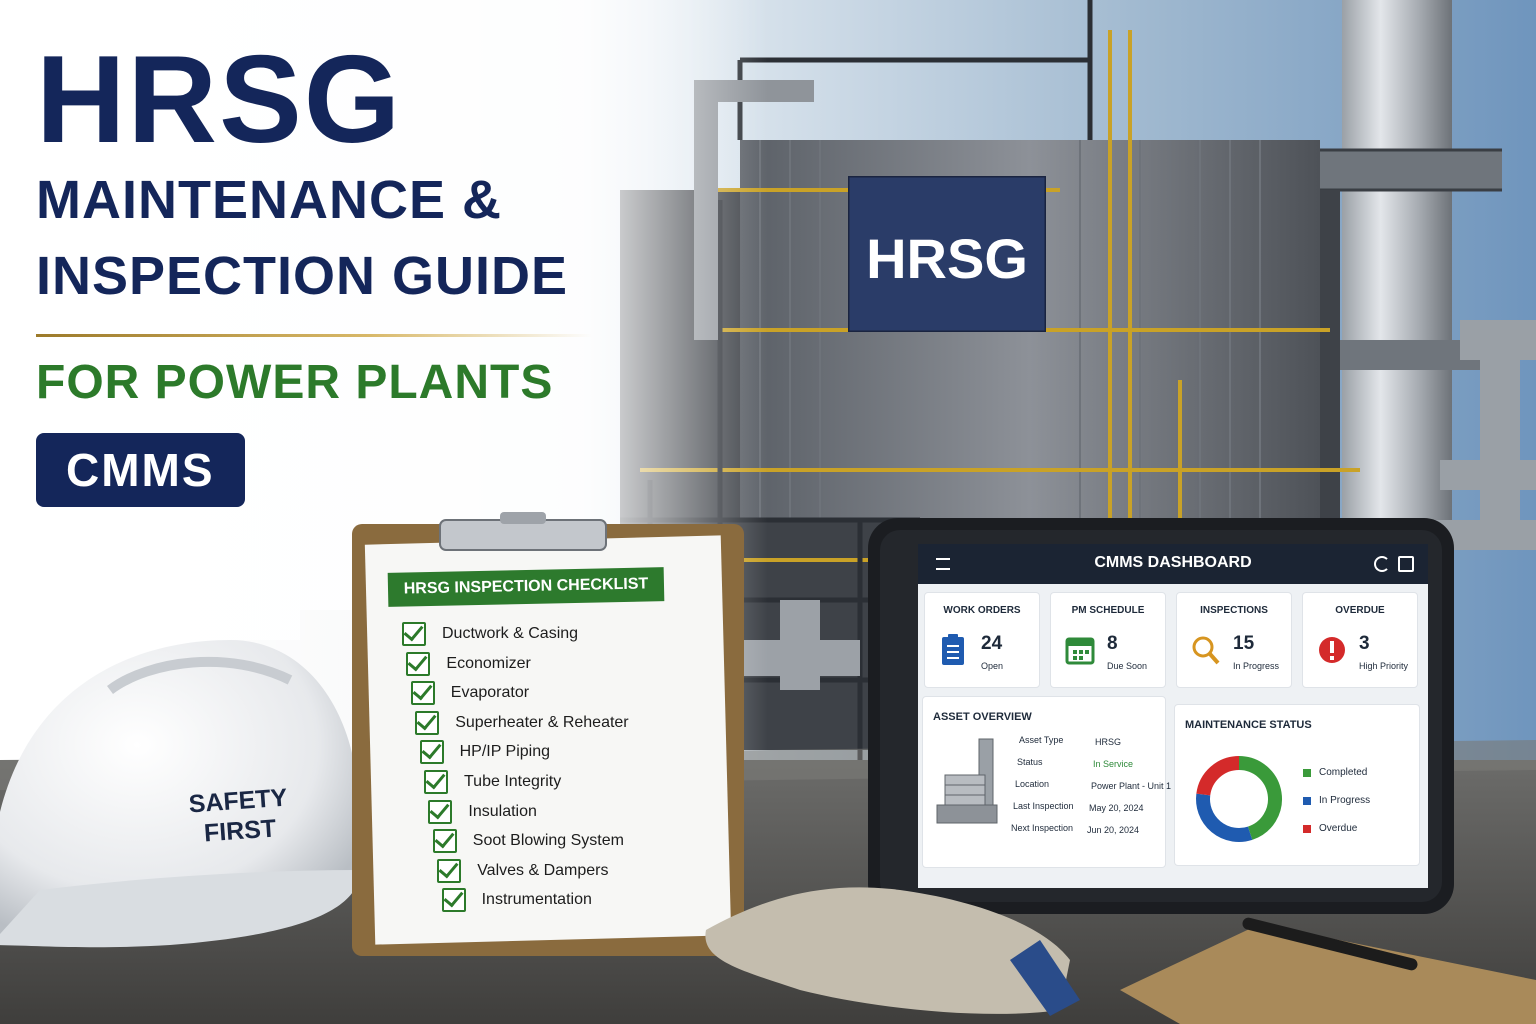 This screenshot has height=1024, width=1536. What do you see at coordinates (967, 781) in the screenshot?
I see `hrsg-asset-icon` at bounding box center [967, 781].